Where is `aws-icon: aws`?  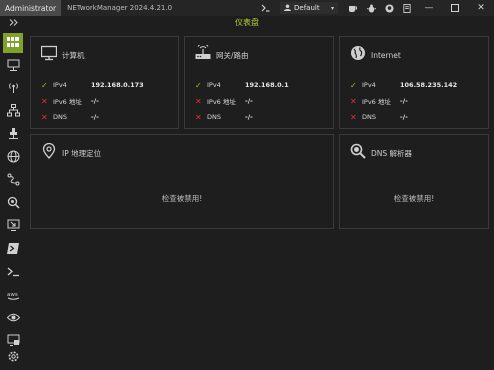 aws-icon: aws is located at coordinates (13, 295).